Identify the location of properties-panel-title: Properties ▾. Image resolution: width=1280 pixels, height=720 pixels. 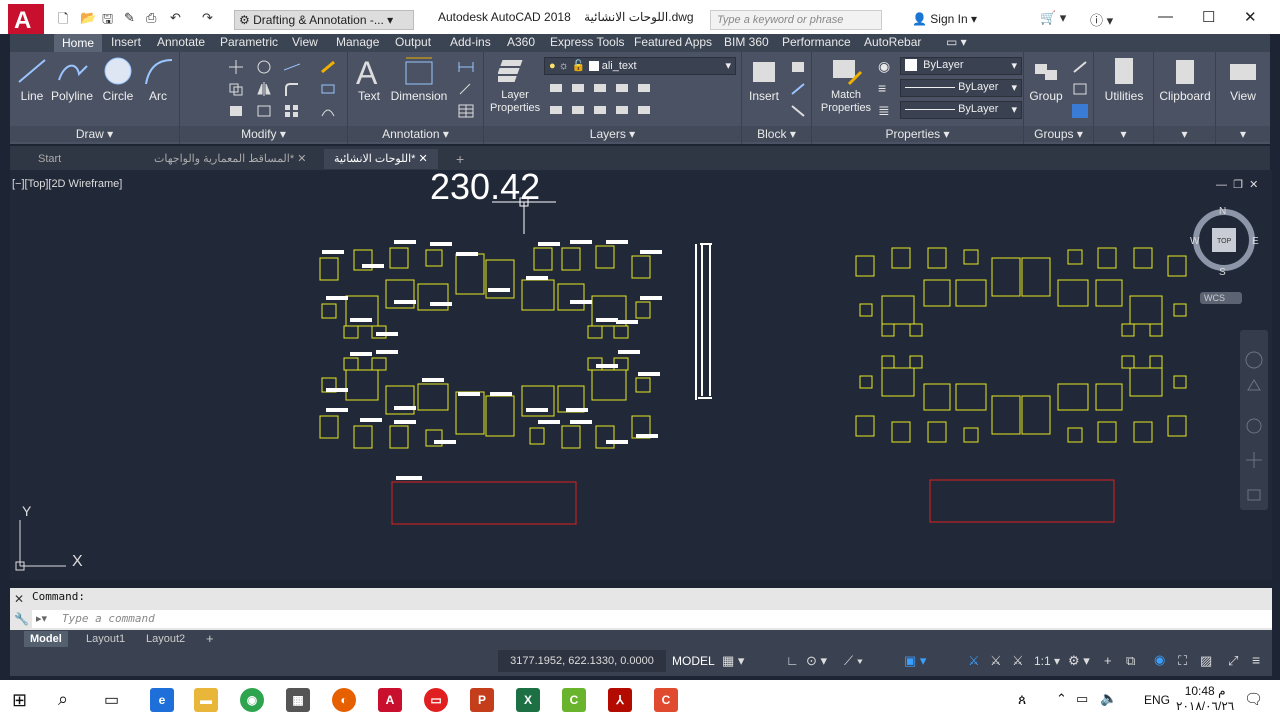
(917, 134).